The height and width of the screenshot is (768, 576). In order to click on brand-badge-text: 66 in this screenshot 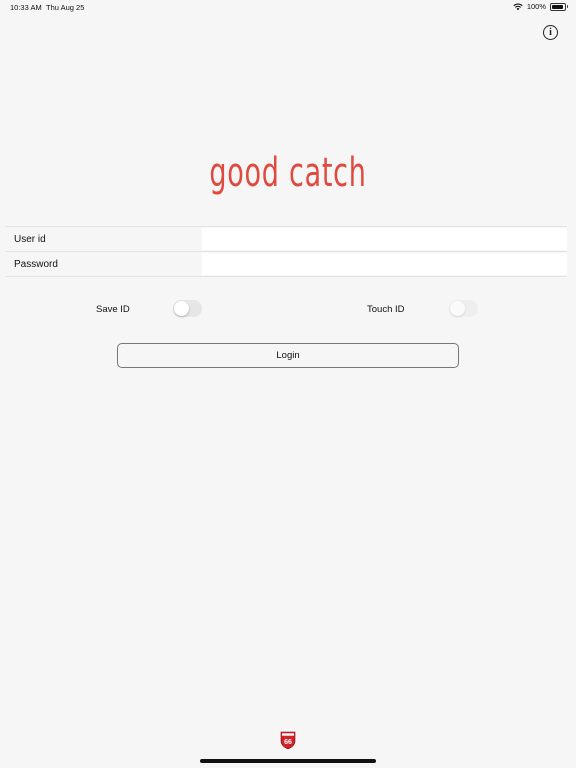, I will do `click(288, 742)`.